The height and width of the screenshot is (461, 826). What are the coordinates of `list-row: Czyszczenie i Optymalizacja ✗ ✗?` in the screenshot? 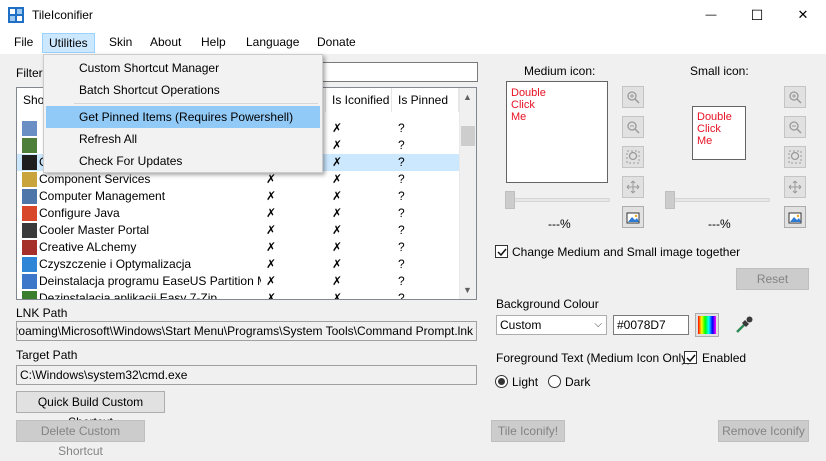 It's located at (238, 264).